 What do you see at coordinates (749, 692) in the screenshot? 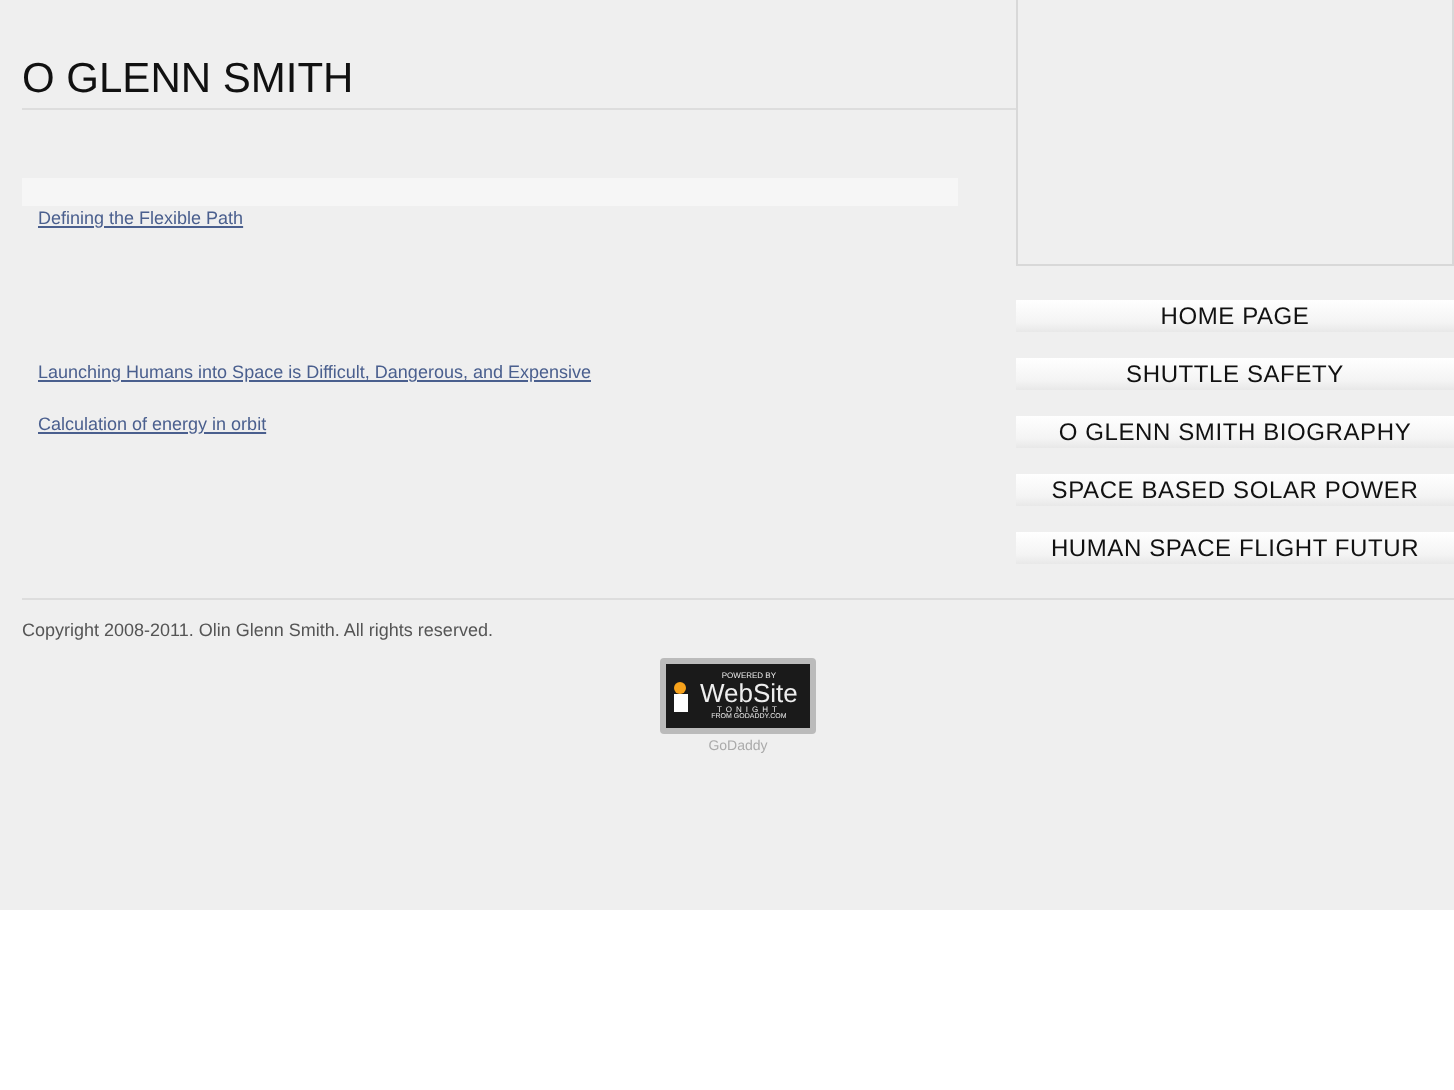
I see `badge-main-text: WebSite` at bounding box center [749, 692].